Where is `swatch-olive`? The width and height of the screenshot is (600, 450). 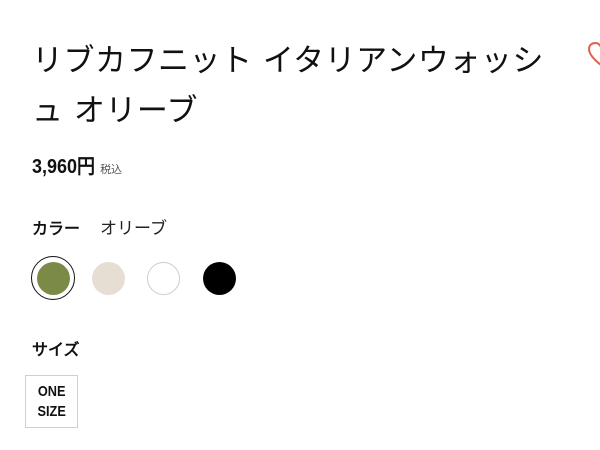 swatch-olive is located at coordinates (53, 278).